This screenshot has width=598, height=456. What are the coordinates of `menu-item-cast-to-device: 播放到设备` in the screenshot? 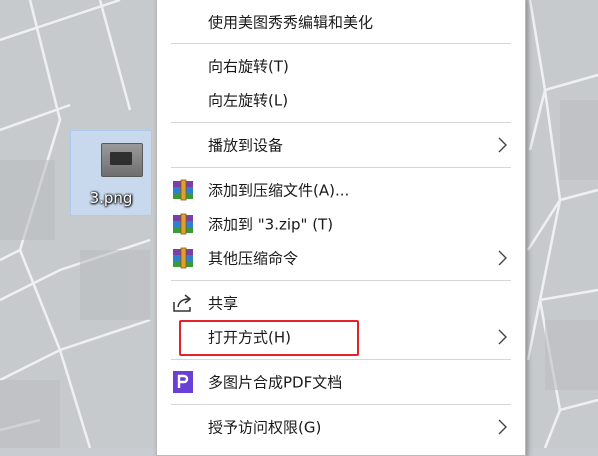 It's located at (341, 145).